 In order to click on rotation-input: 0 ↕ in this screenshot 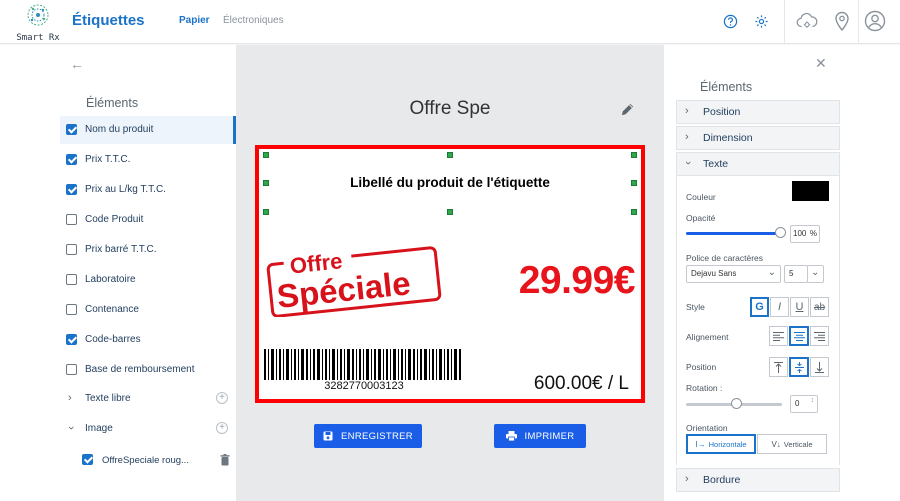, I will do `click(804, 404)`.